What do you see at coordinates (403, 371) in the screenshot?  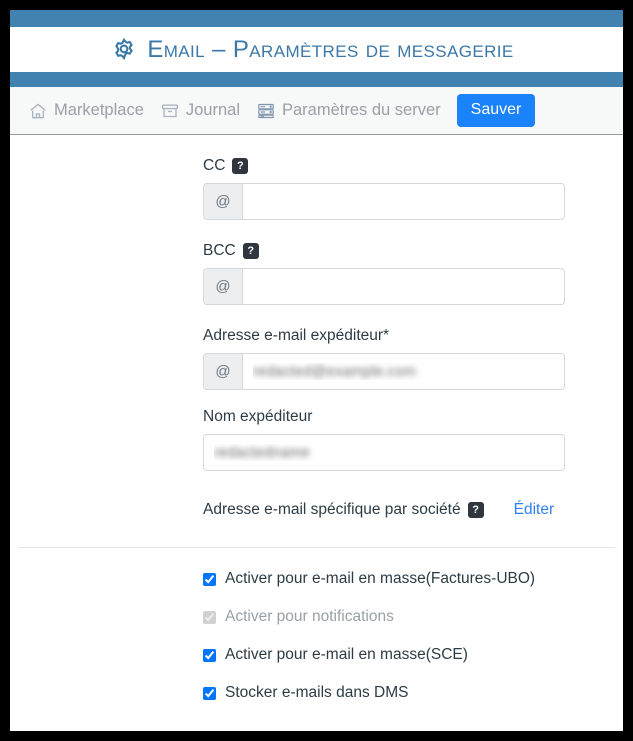 I see `sender-email-input` at bounding box center [403, 371].